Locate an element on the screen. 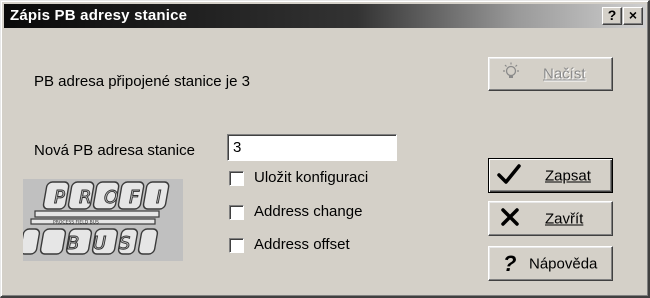 The width and height of the screenshot is (650, 298). x-icon is located at coordinates (510, 218).